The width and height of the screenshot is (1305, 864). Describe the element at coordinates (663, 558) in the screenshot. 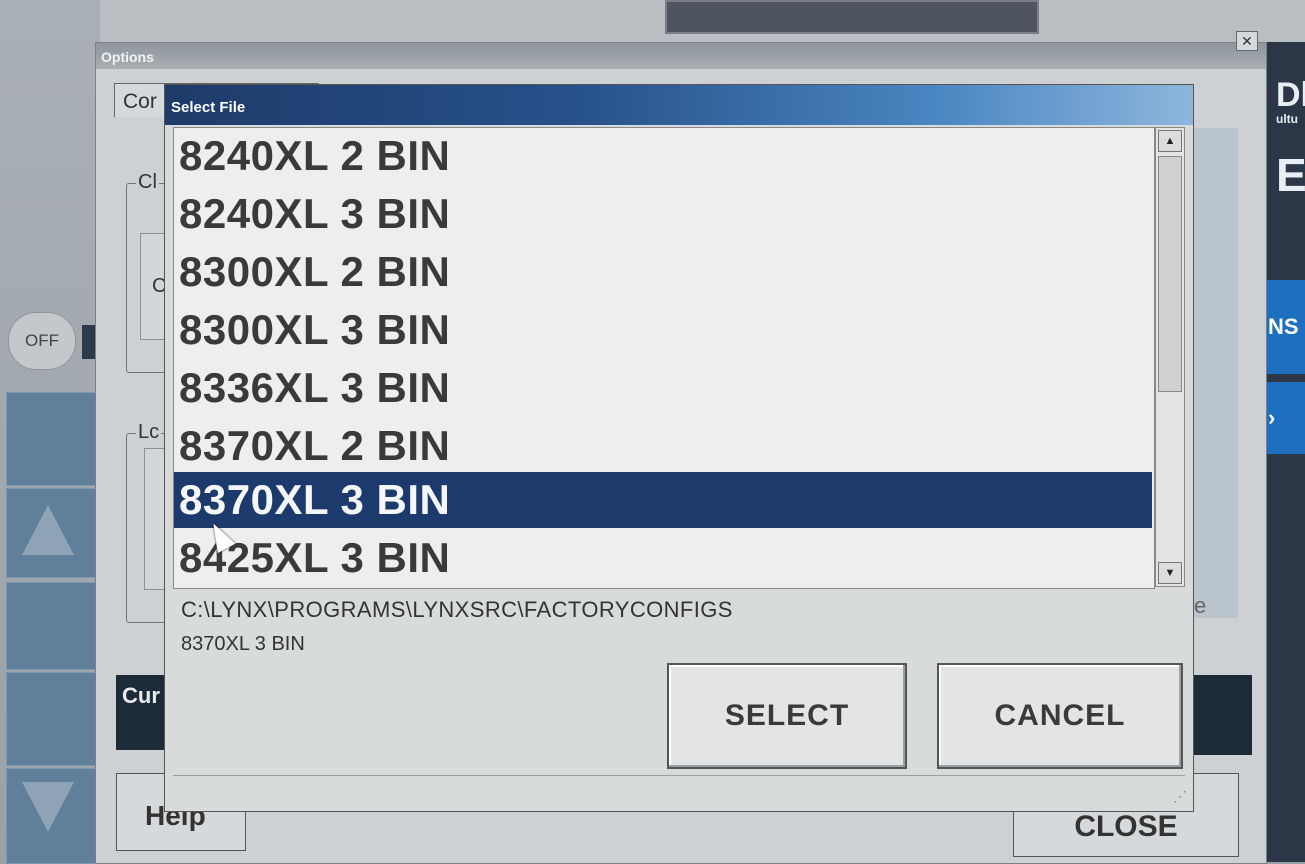

I see `list-item: 8425XL 3 BIN` at that location.